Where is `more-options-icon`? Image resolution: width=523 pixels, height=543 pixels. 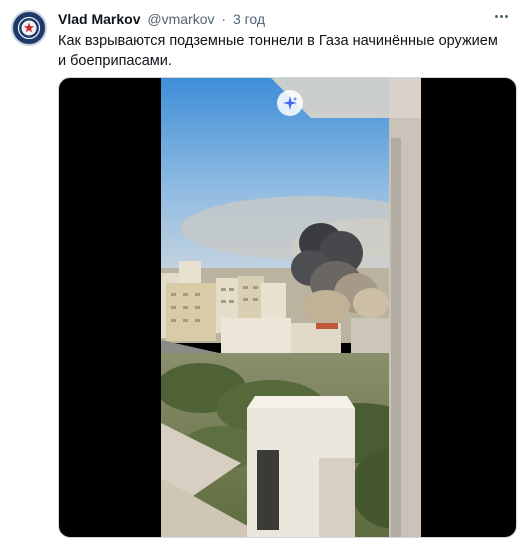 more-options-icon is located at coordinates (501, 16).